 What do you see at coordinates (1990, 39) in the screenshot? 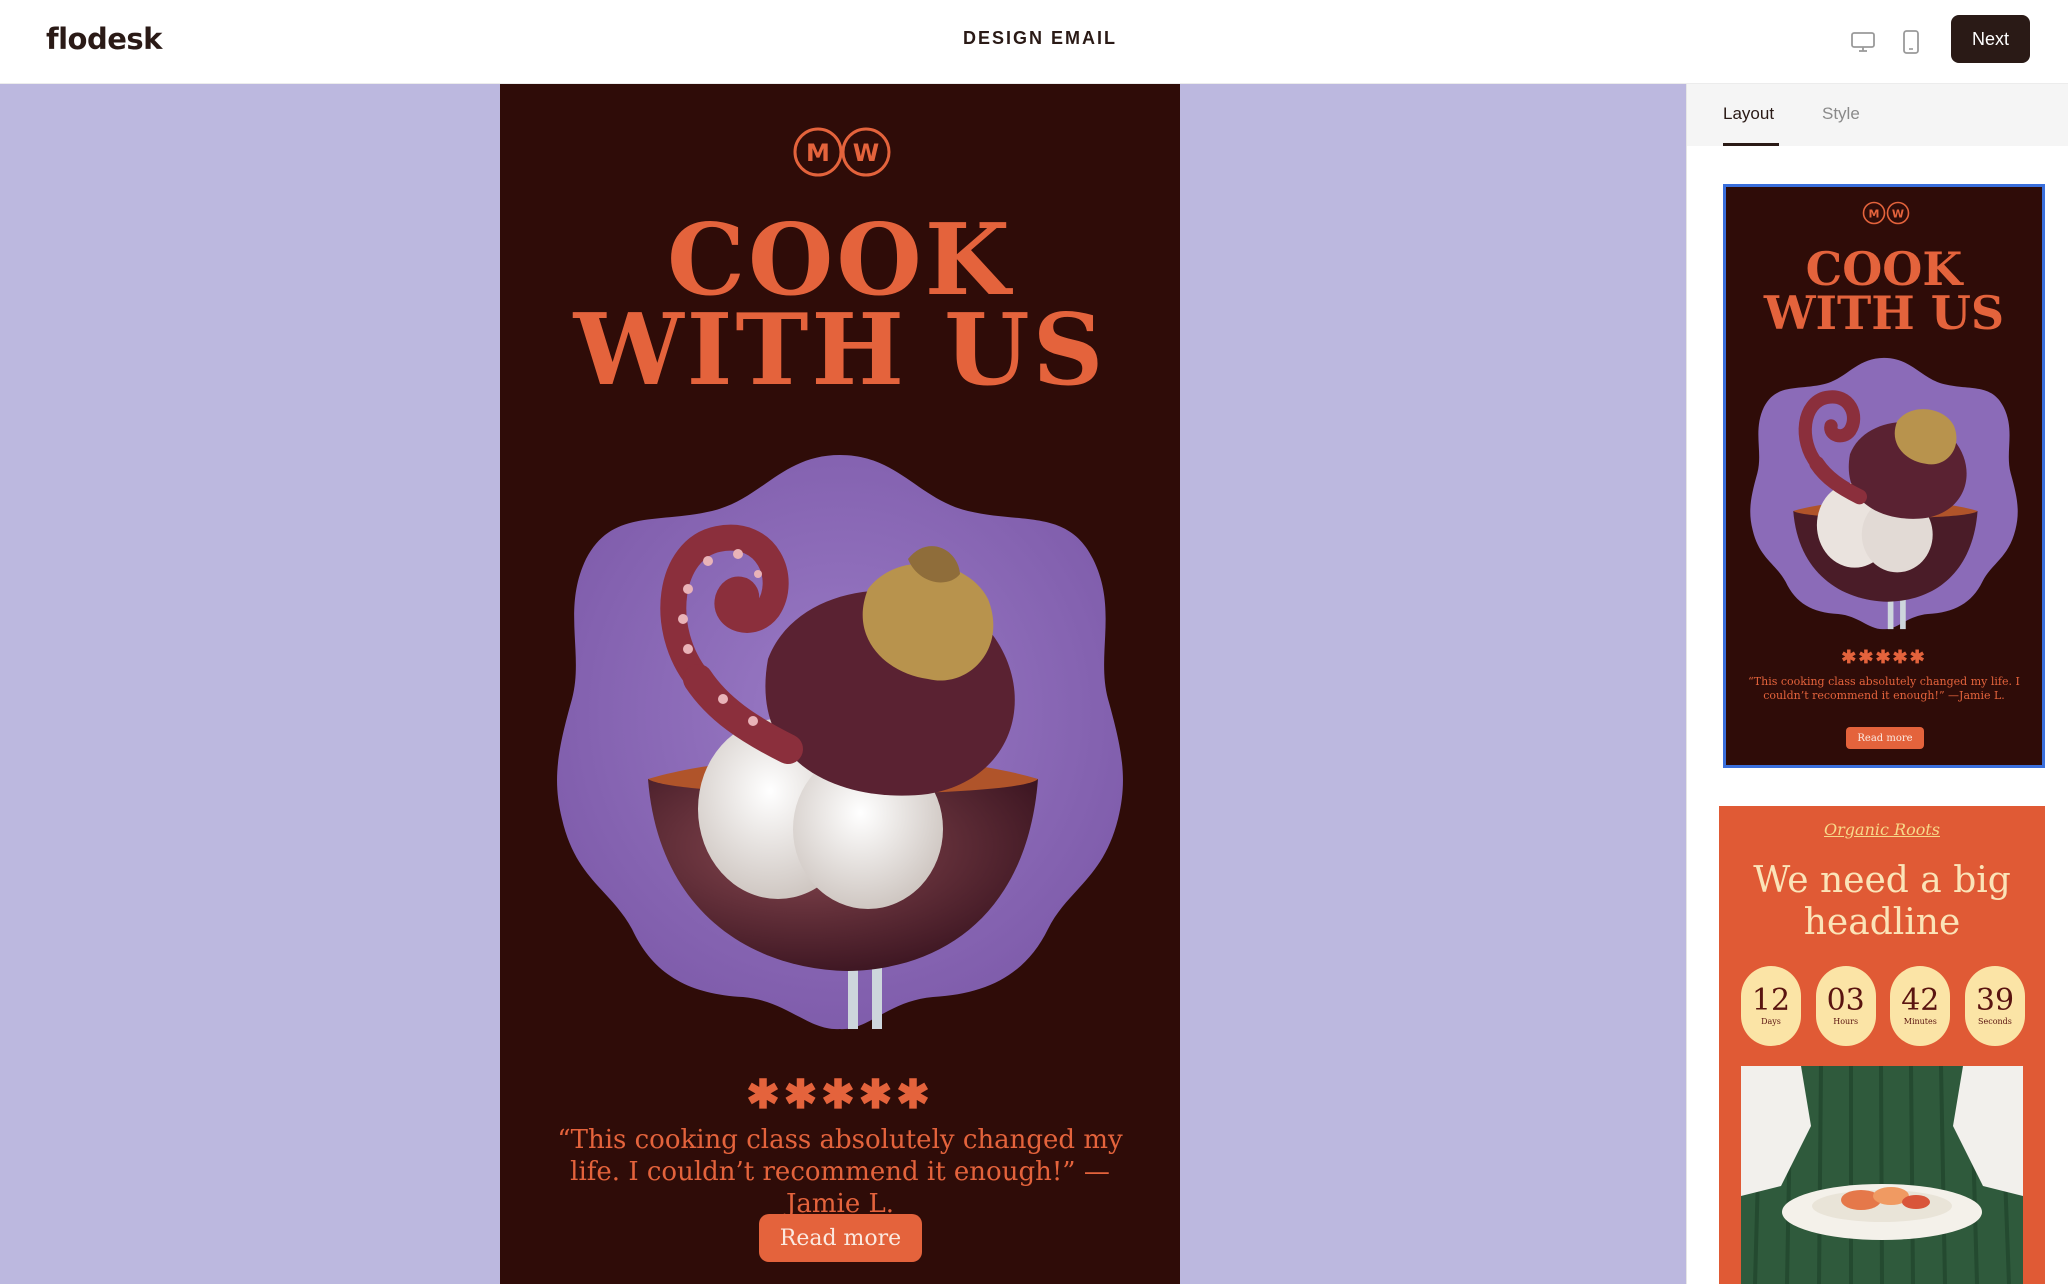
I see `next-button: Next` at bounding box center [1990, 39].